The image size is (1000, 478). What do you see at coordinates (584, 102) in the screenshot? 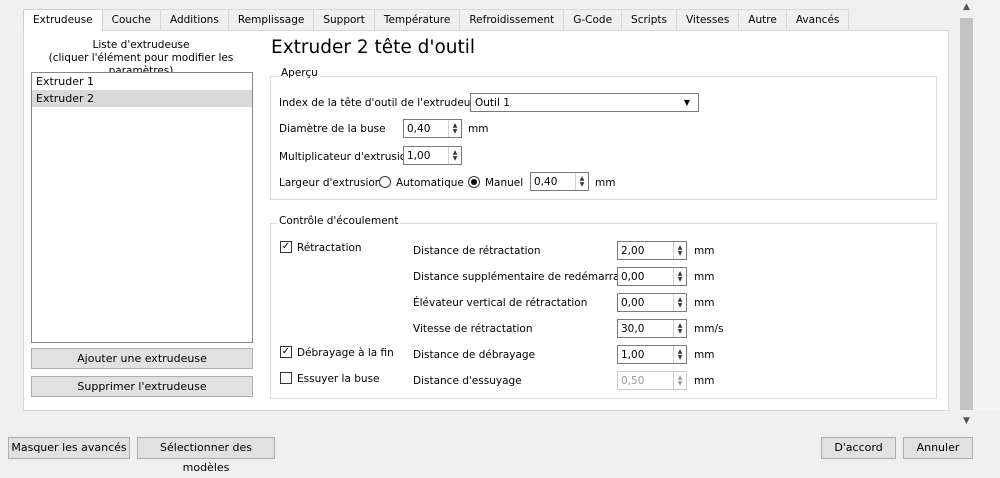
I see `toolhead-index-select: Outil 1 ▼` at bounding box center [584, 102].